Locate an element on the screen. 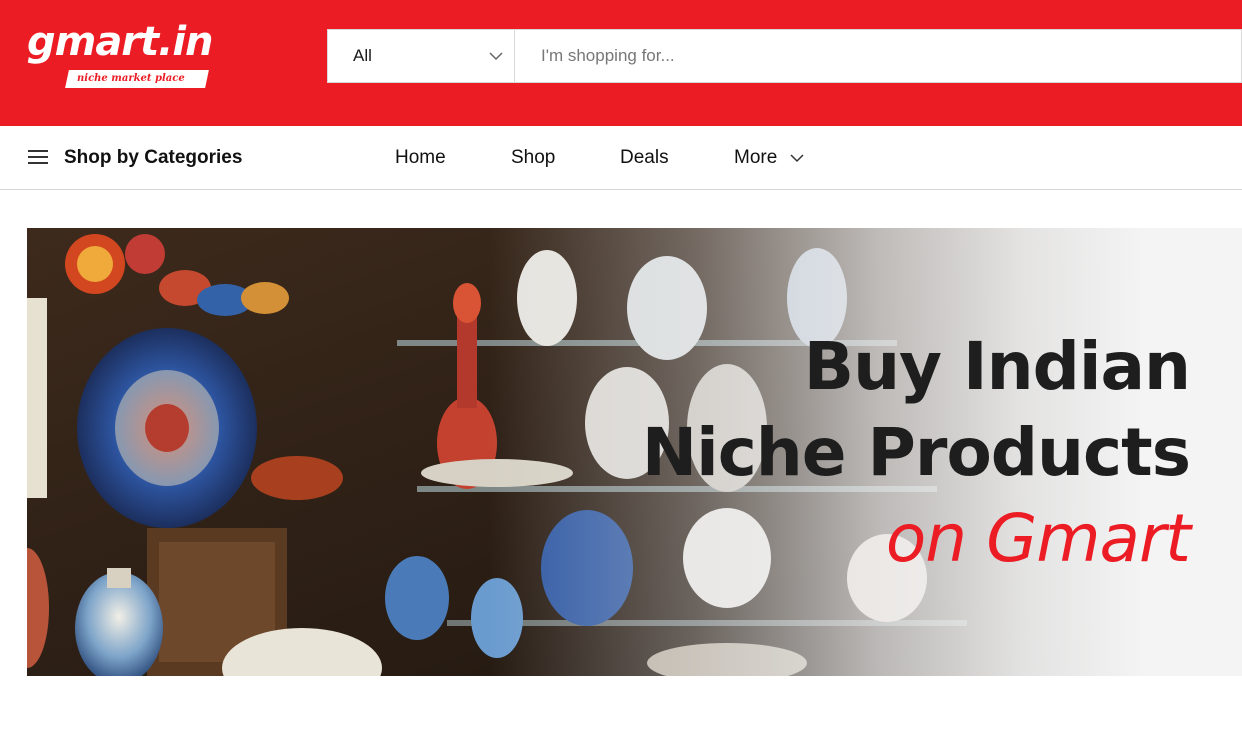 The image size is (1242, 730). search-bar: All is located at coordinates (784, 56).